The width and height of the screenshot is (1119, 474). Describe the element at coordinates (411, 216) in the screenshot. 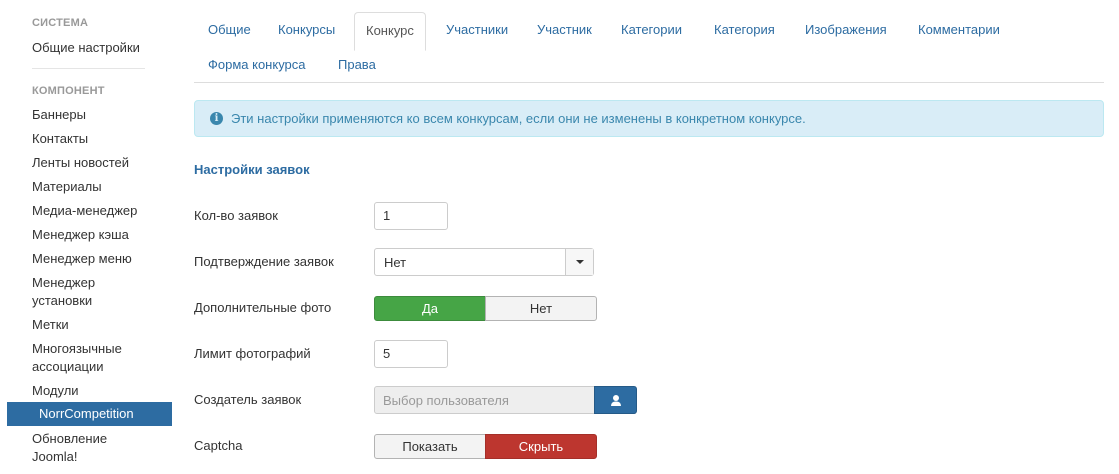

I see `entries-count-input: 1` at that location.